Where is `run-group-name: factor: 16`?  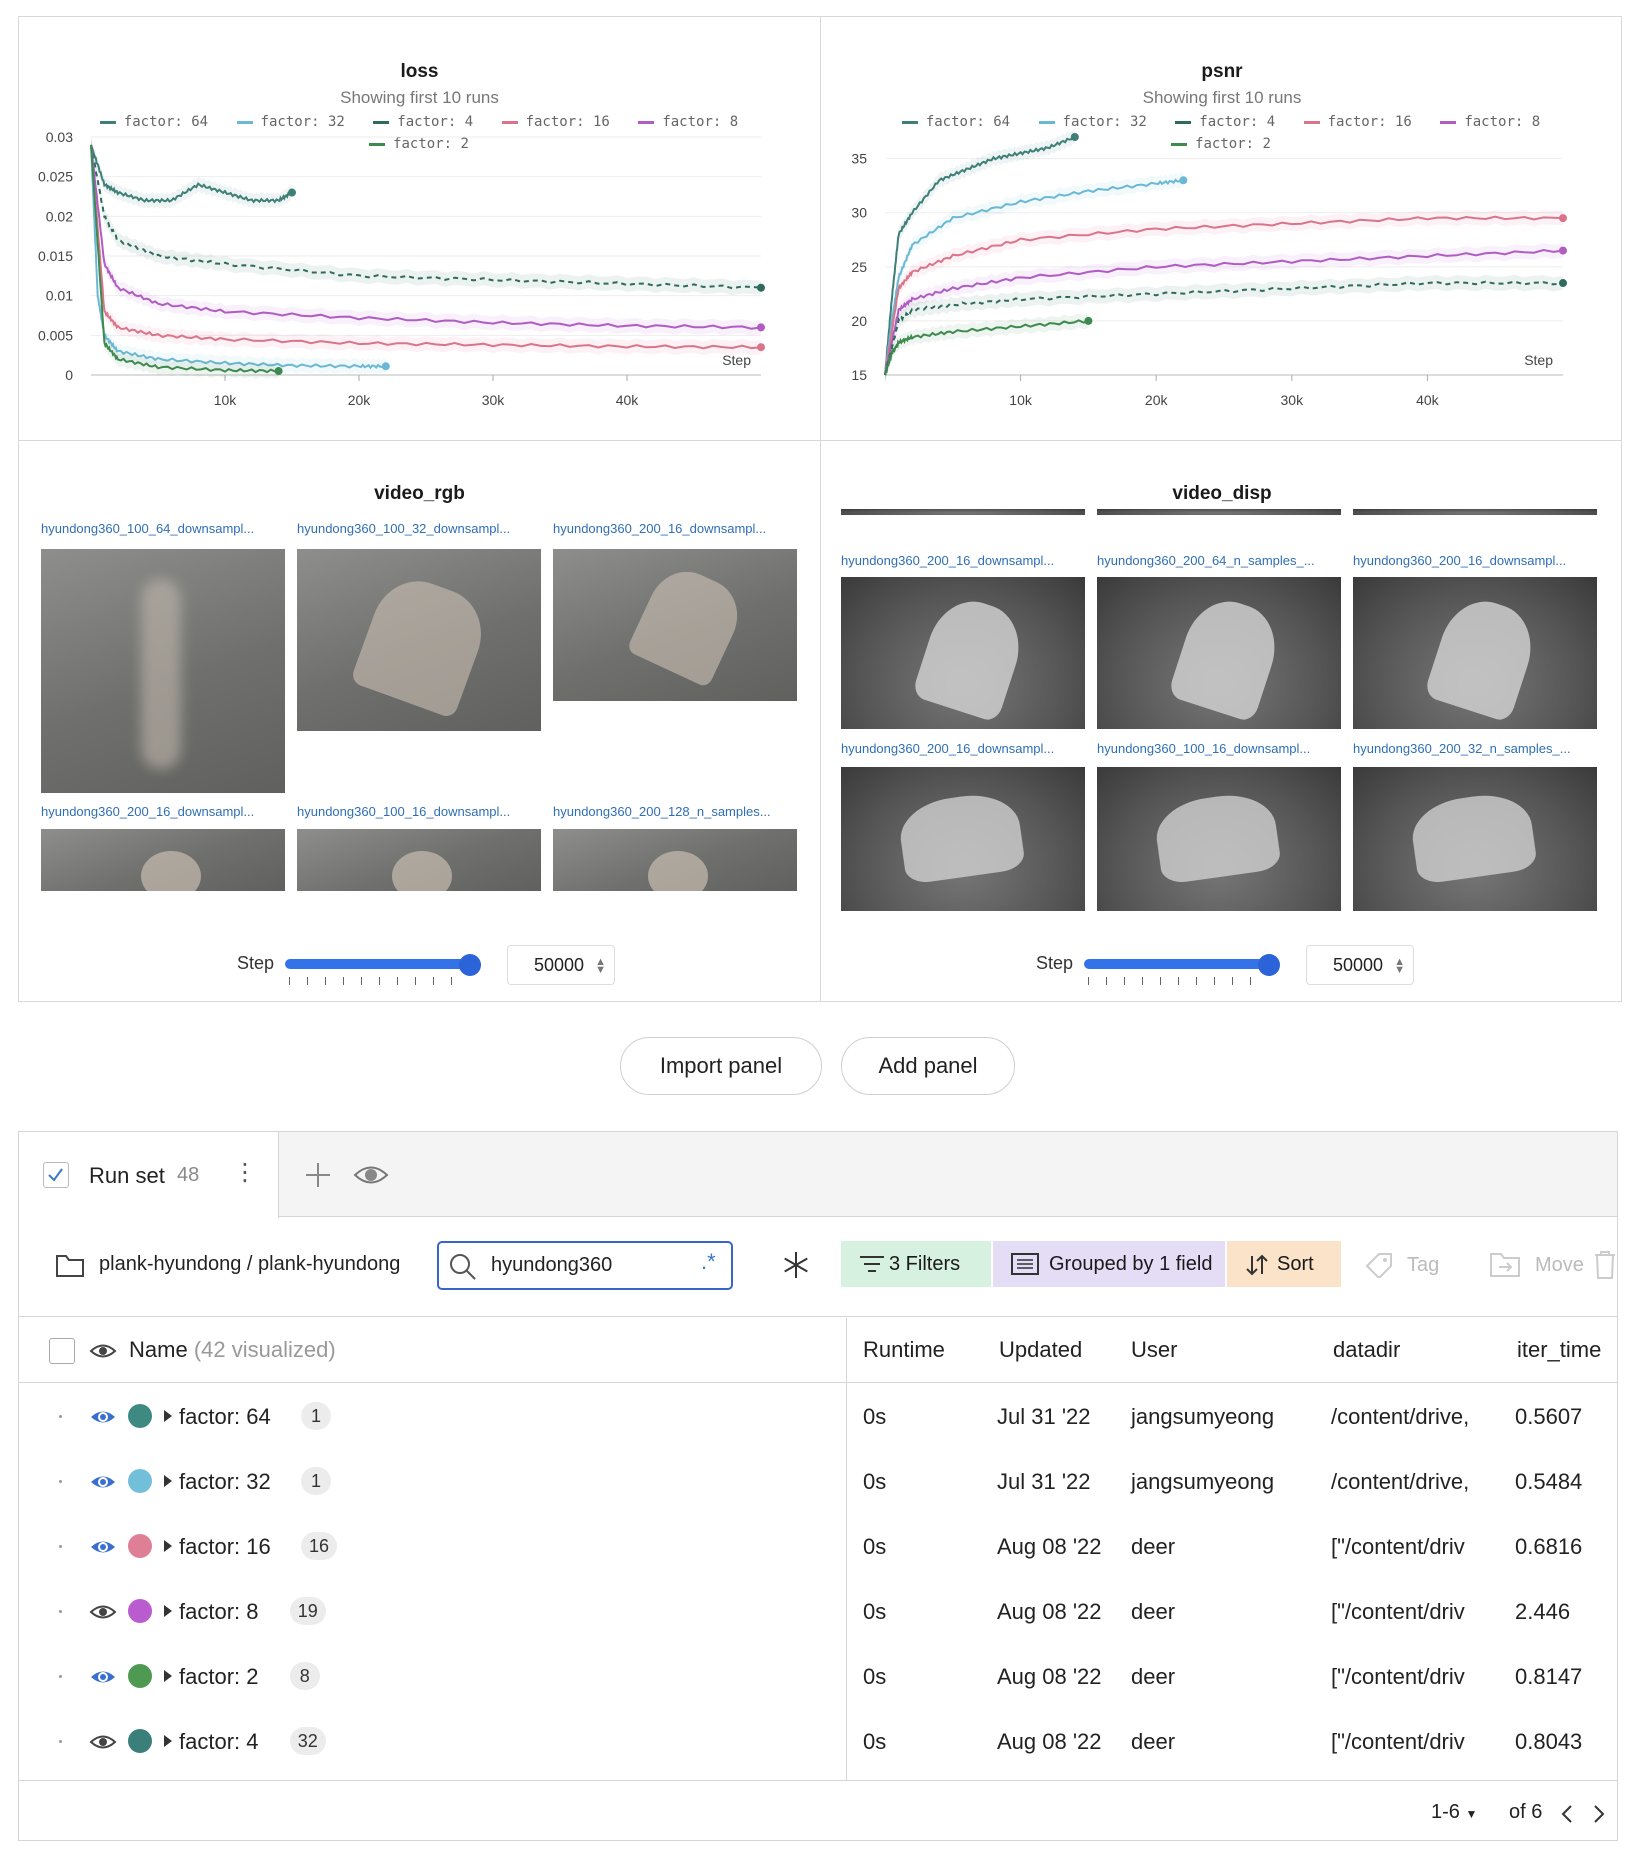 run-group-name: factor: 16 is located at coordinates (225, 1547).